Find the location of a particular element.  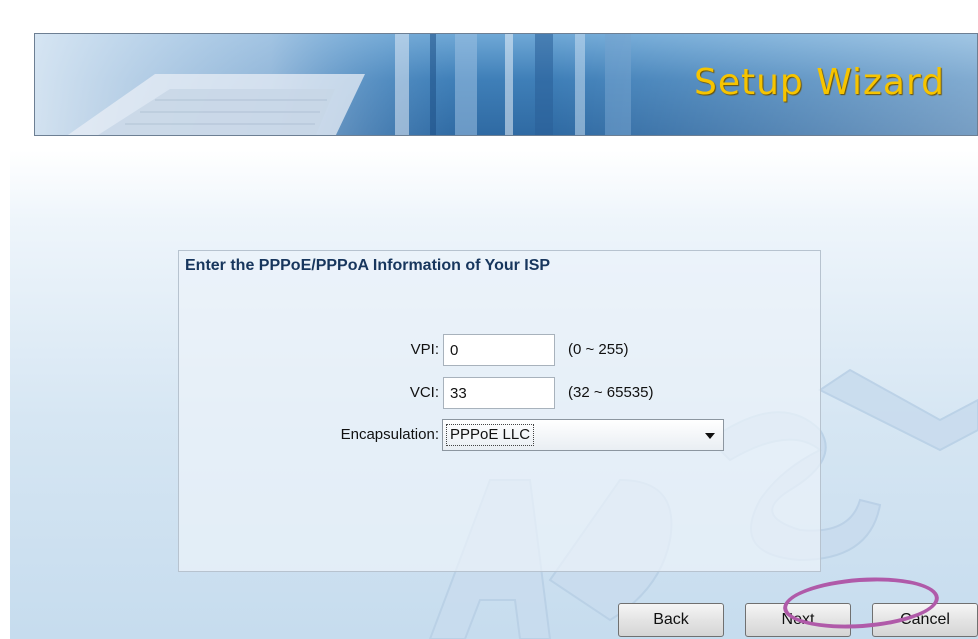

vpi-input is located at coordinates (499, 350).